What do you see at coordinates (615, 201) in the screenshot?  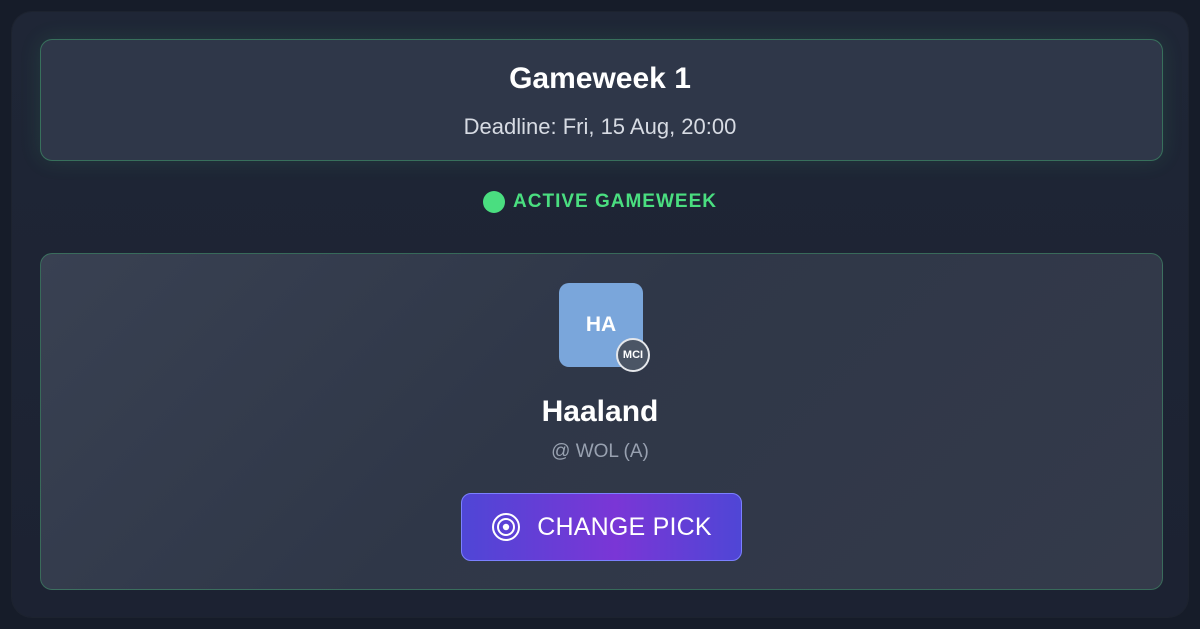 I see `status-label: ACTIVE GAMEWEEK` at bounding box center [615, 201].